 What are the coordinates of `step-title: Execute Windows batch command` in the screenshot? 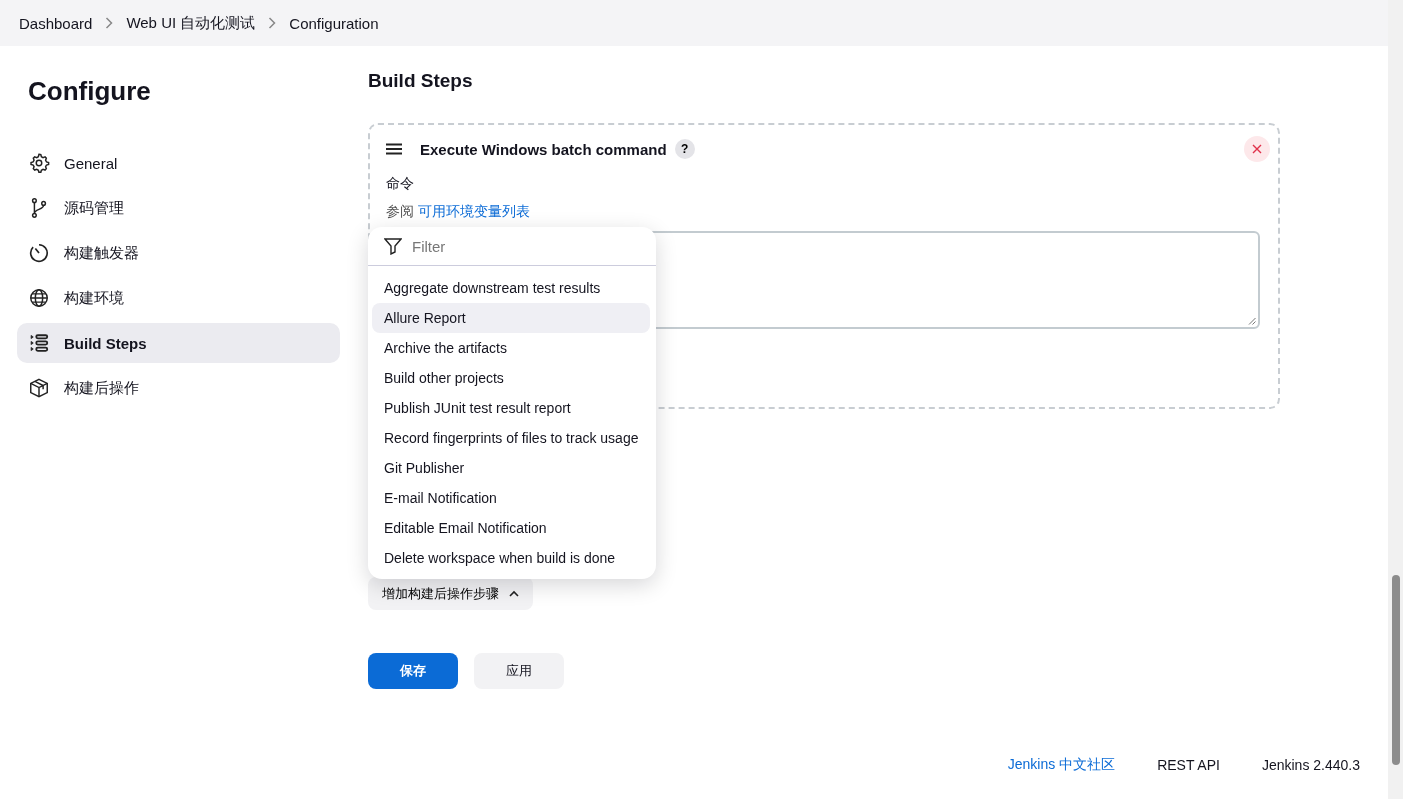 It's located at (543, 149).